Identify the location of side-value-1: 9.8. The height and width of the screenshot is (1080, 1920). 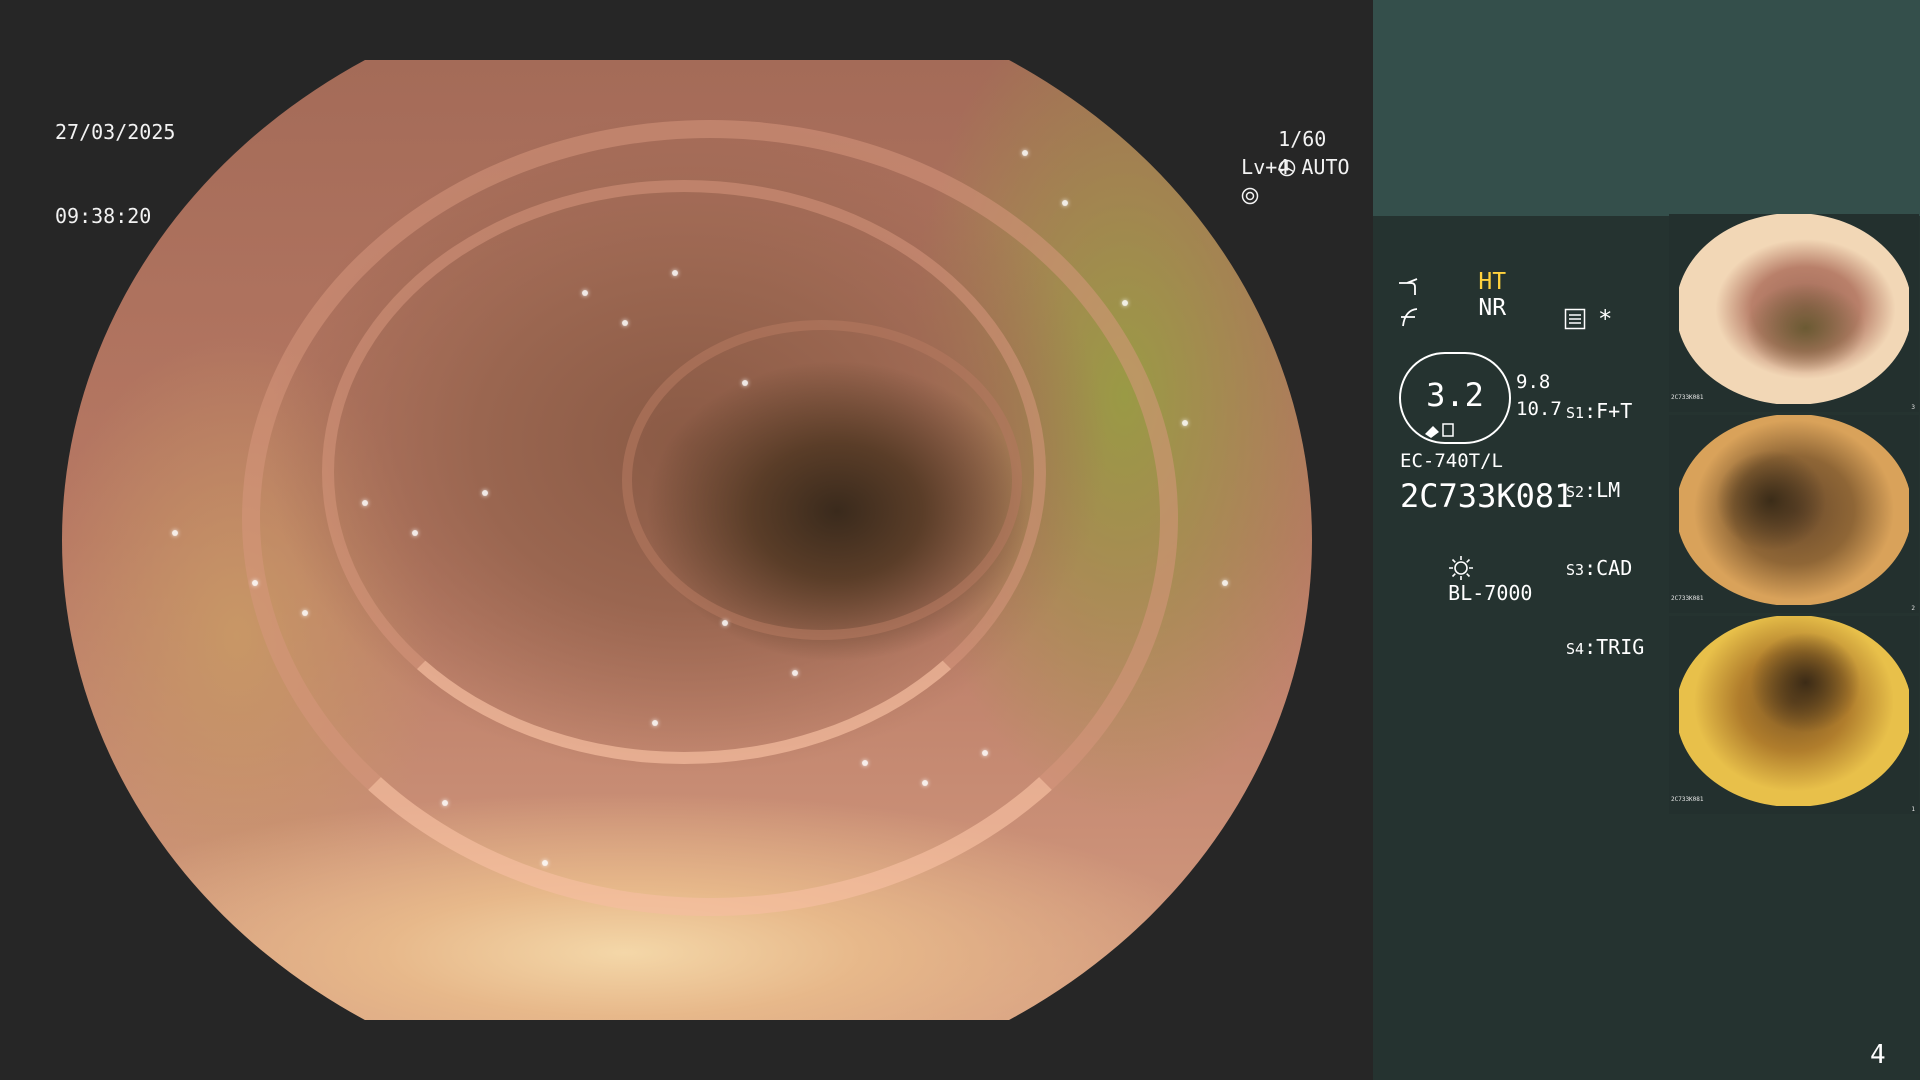
(1533, 382).